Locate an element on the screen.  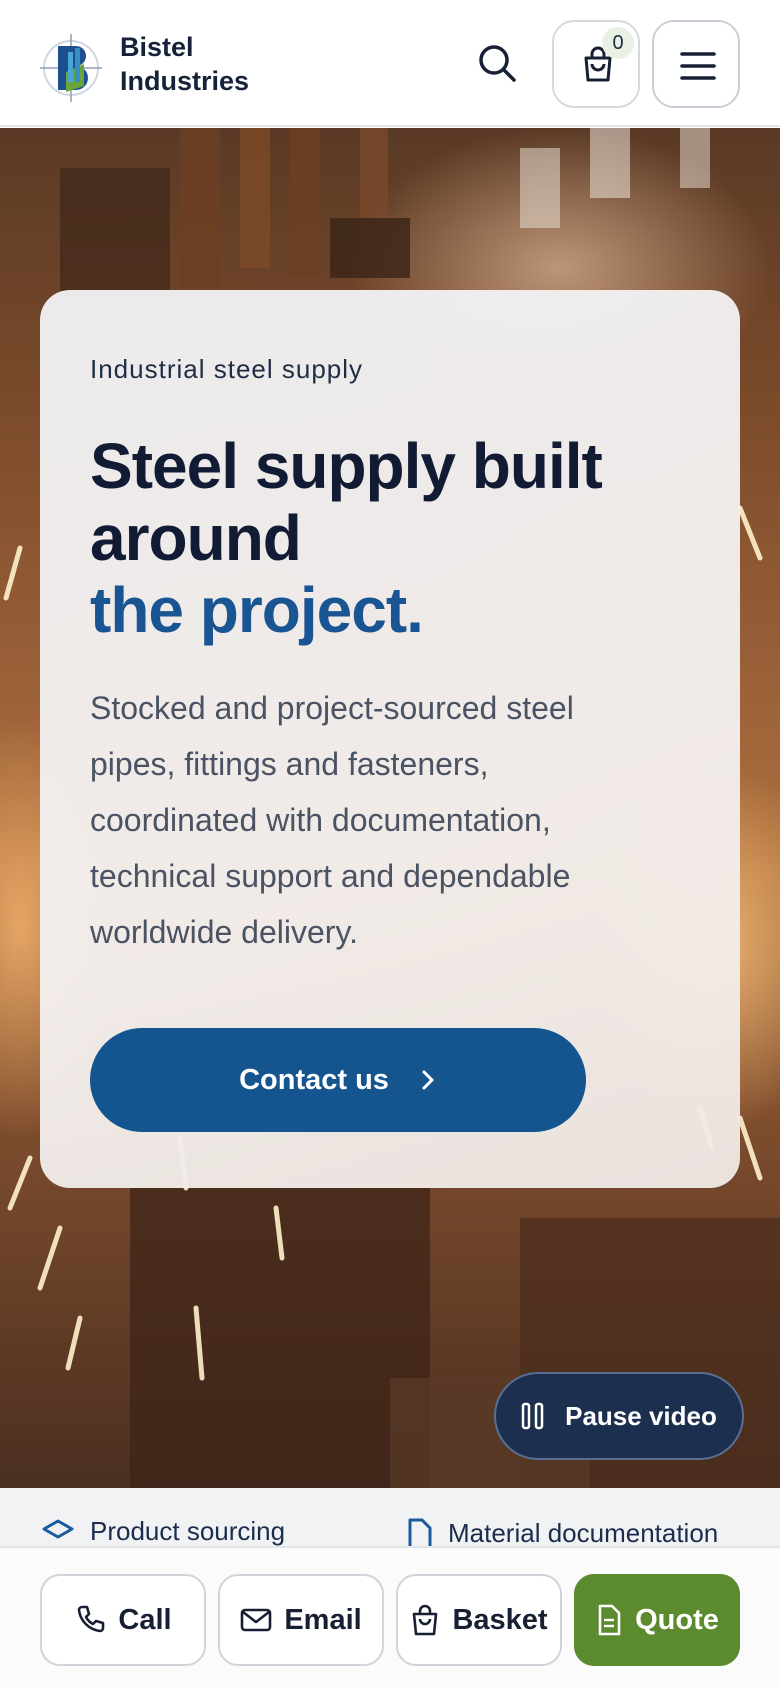
basket-button: Basket is located at coordinates (479, 1620).